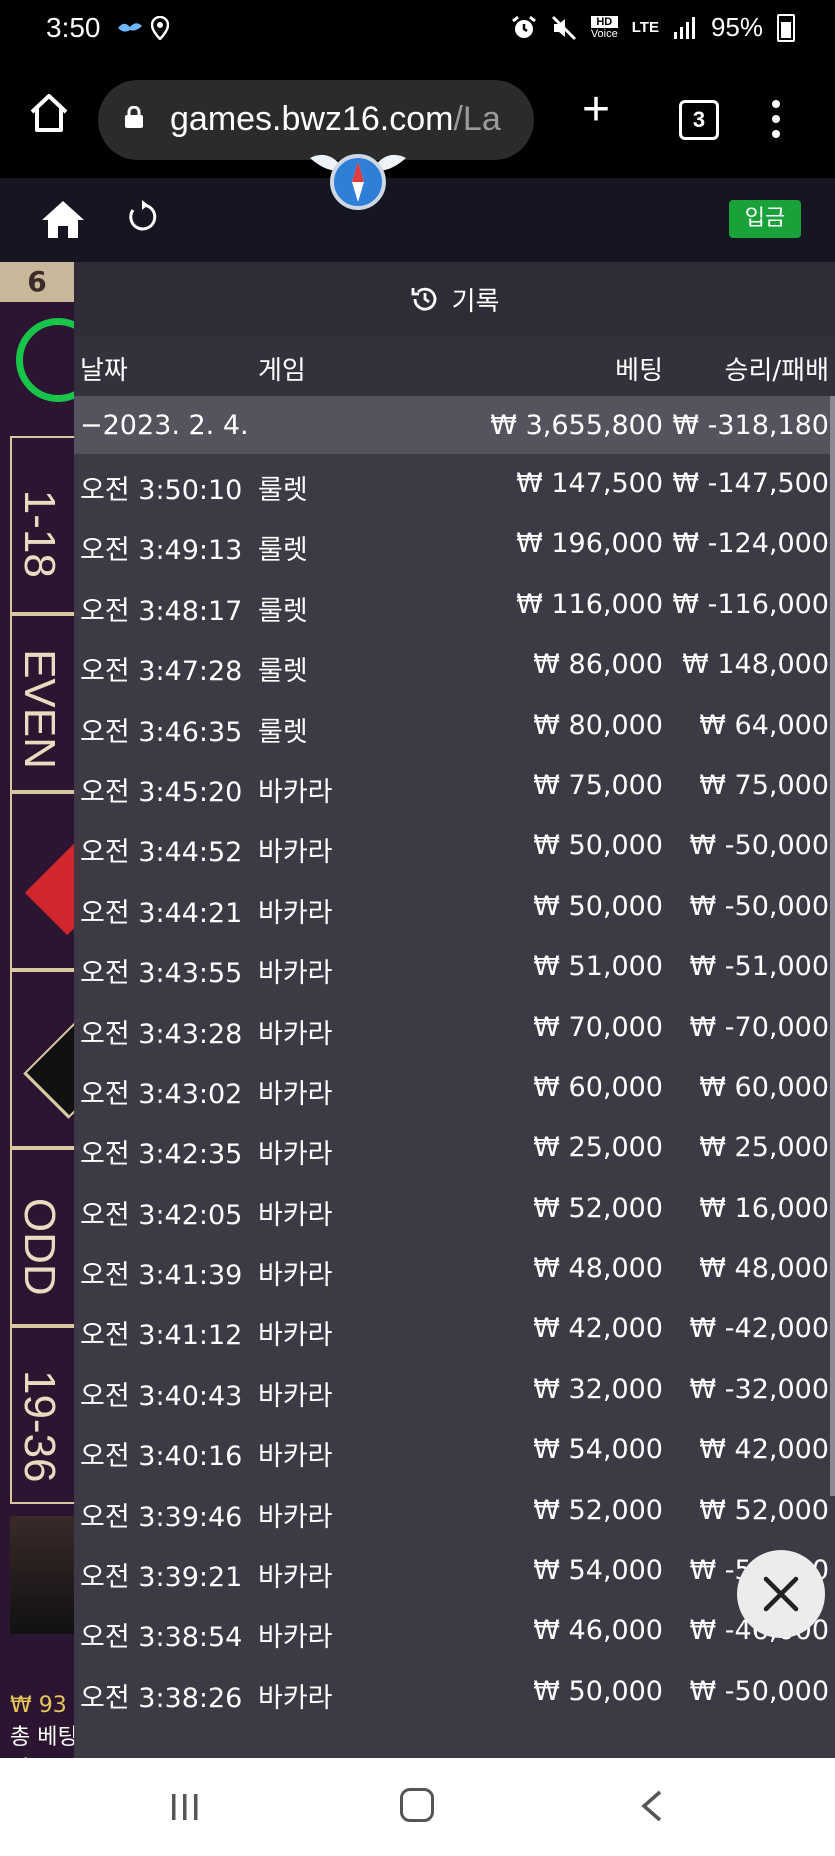 The height and width of the screenshot is (1856, 835). What do you see at coordinates (39, 533) in the screenshot?
I see `bet-cell-label: 1-18` at bounding box center [39, 533].